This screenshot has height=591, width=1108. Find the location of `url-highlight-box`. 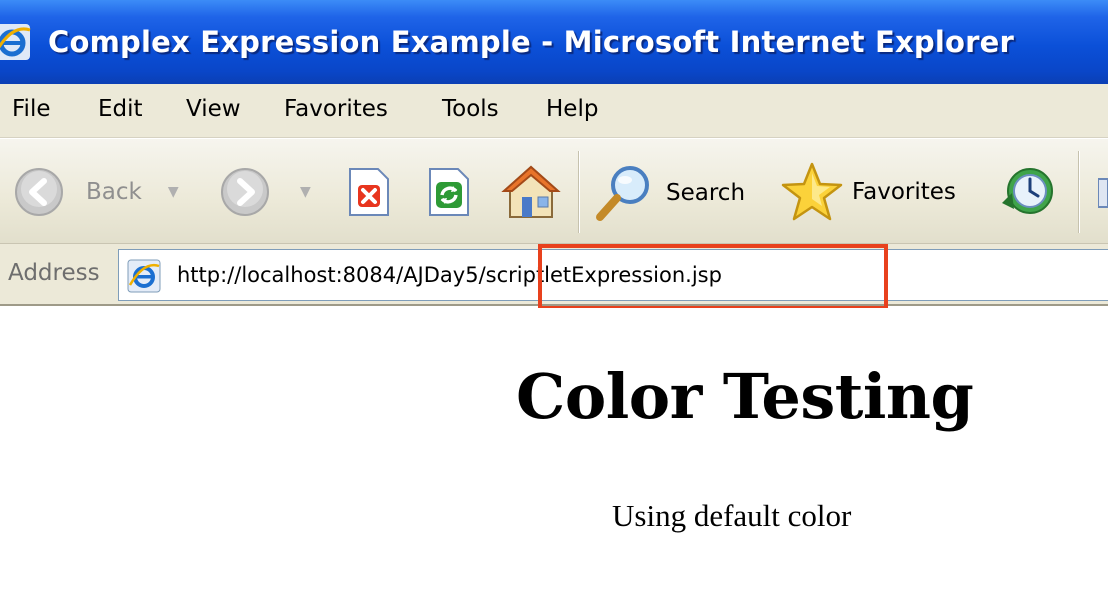

url-highlight-box is located at coordinates (713, 277).